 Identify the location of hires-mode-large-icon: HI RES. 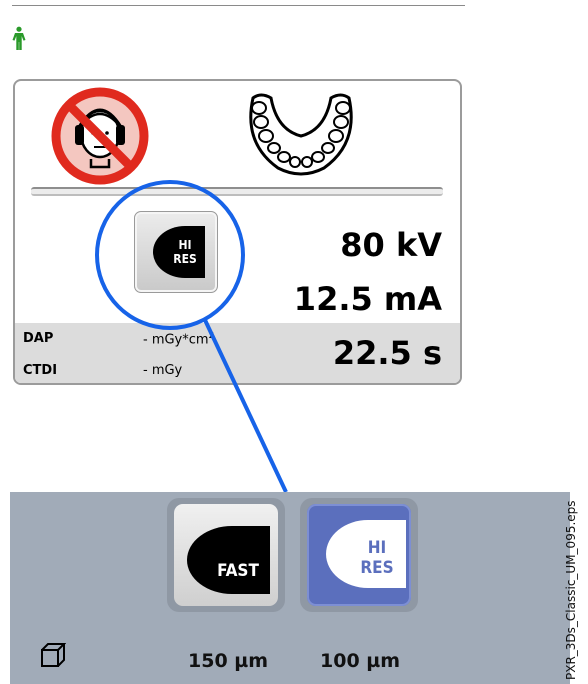
(366, 554).